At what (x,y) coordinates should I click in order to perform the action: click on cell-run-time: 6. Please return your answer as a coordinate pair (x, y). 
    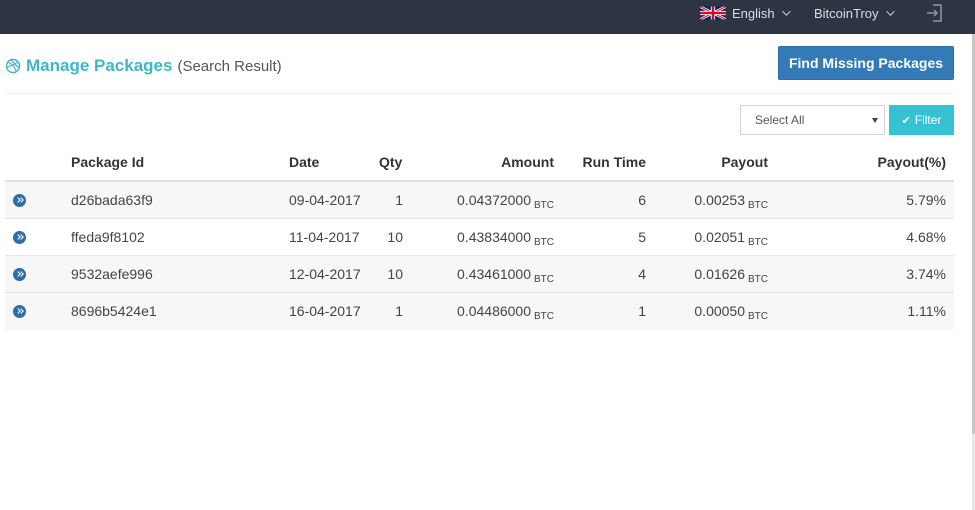
    Looking at the image, I should click on (642, 200).